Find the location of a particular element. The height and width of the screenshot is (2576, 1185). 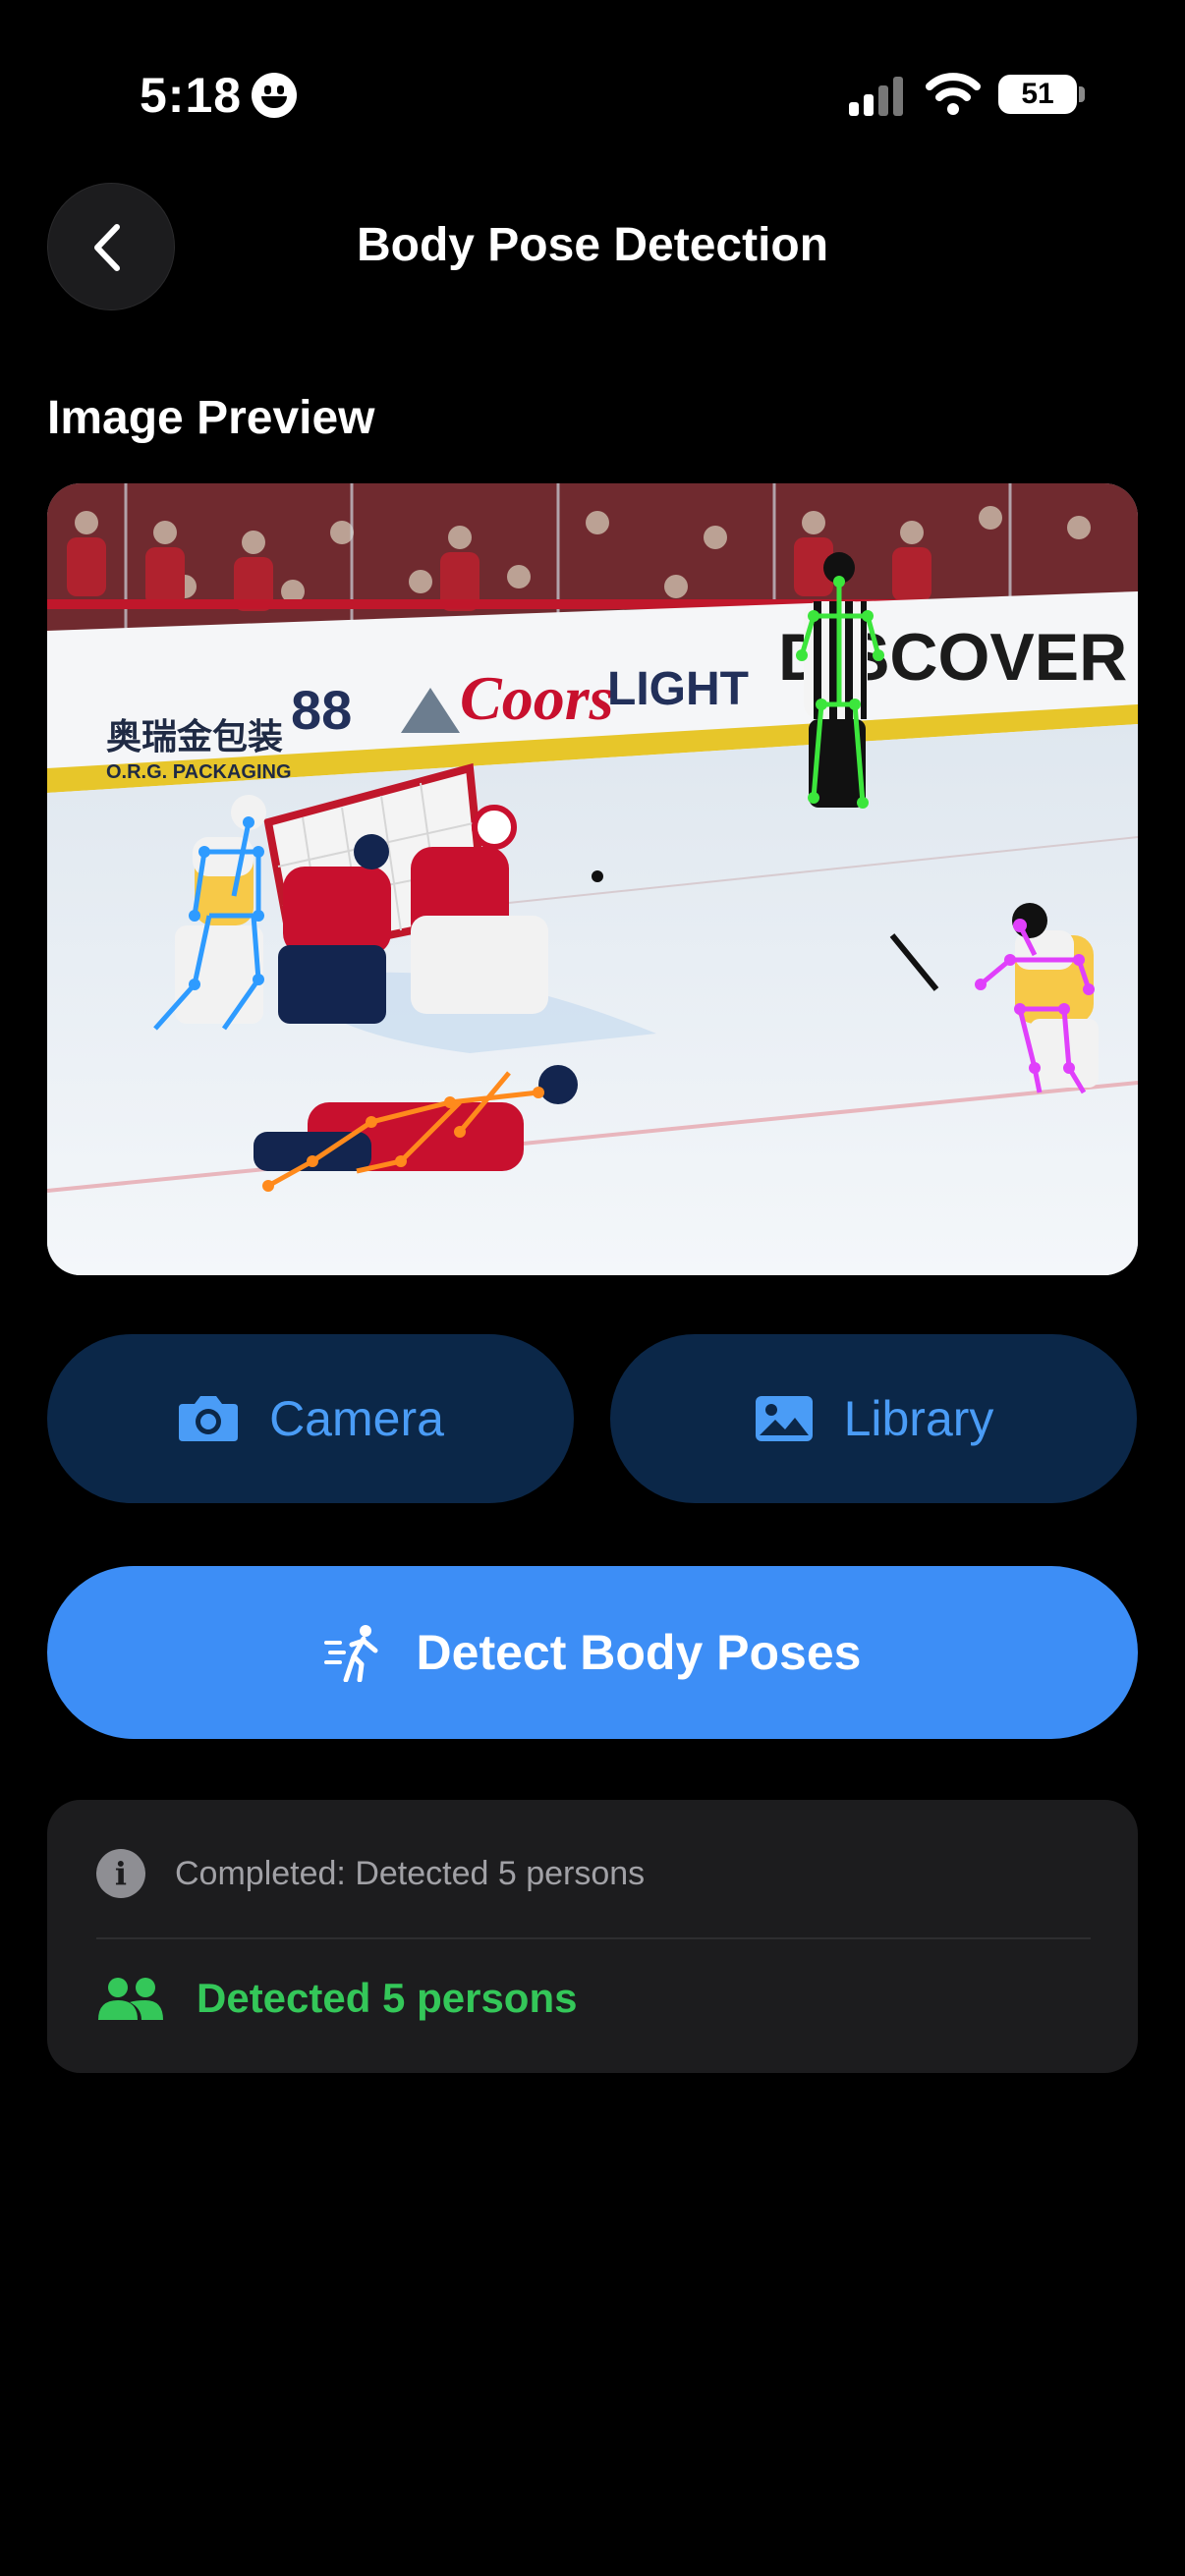

status-bar: 5:18 51 is located at coordinates (592, 88).